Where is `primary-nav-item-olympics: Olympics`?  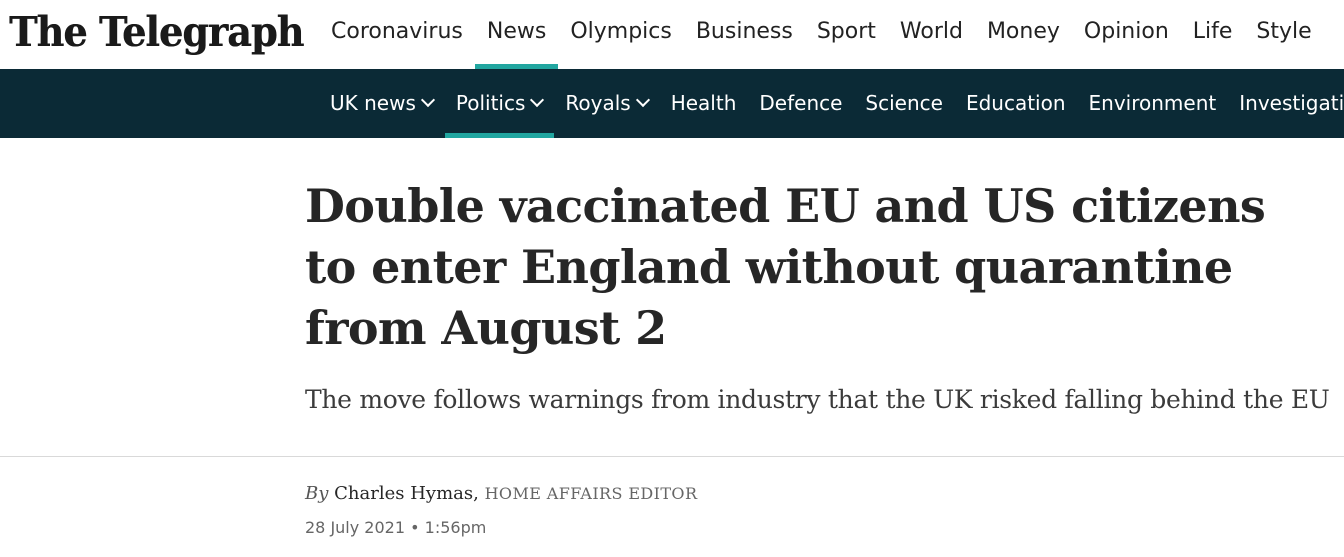
primary-nav-item-olympics: Olympics is located at coordinates (621, 23).